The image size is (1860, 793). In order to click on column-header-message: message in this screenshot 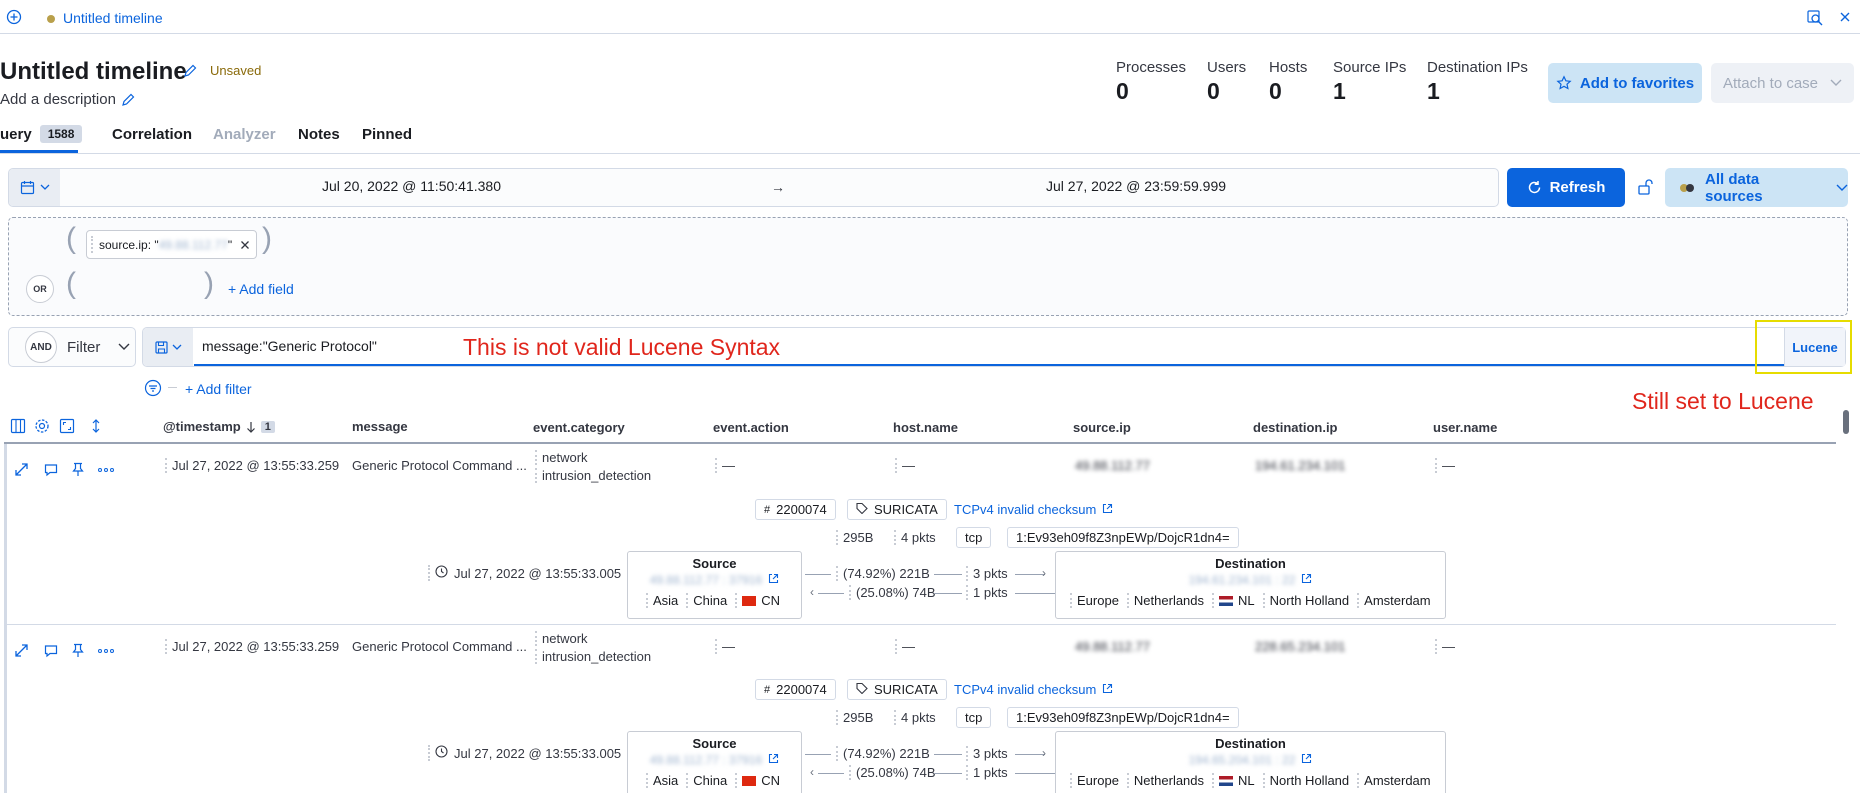, I will do `click(380, 426)`.